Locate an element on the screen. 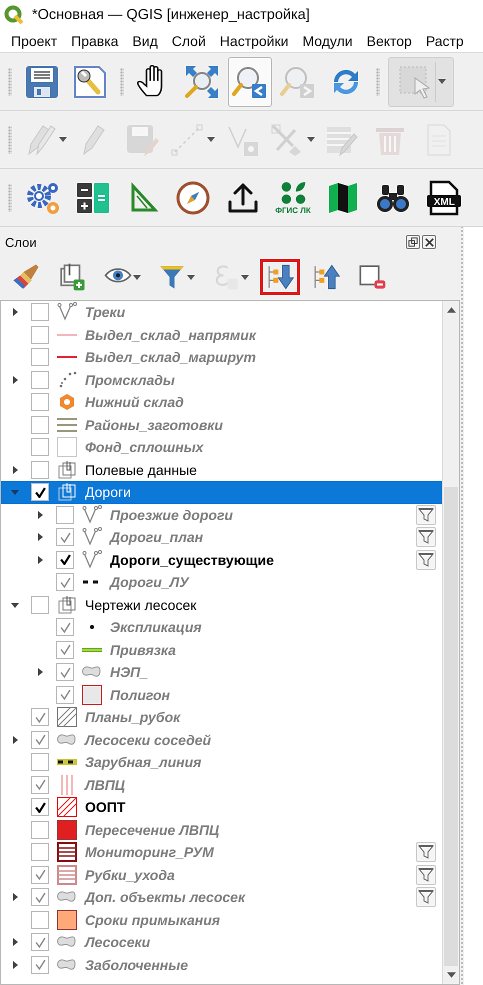 The image size is (483, 985). layer-row: Лесосеки соседей is located at coordinates (221, 739).